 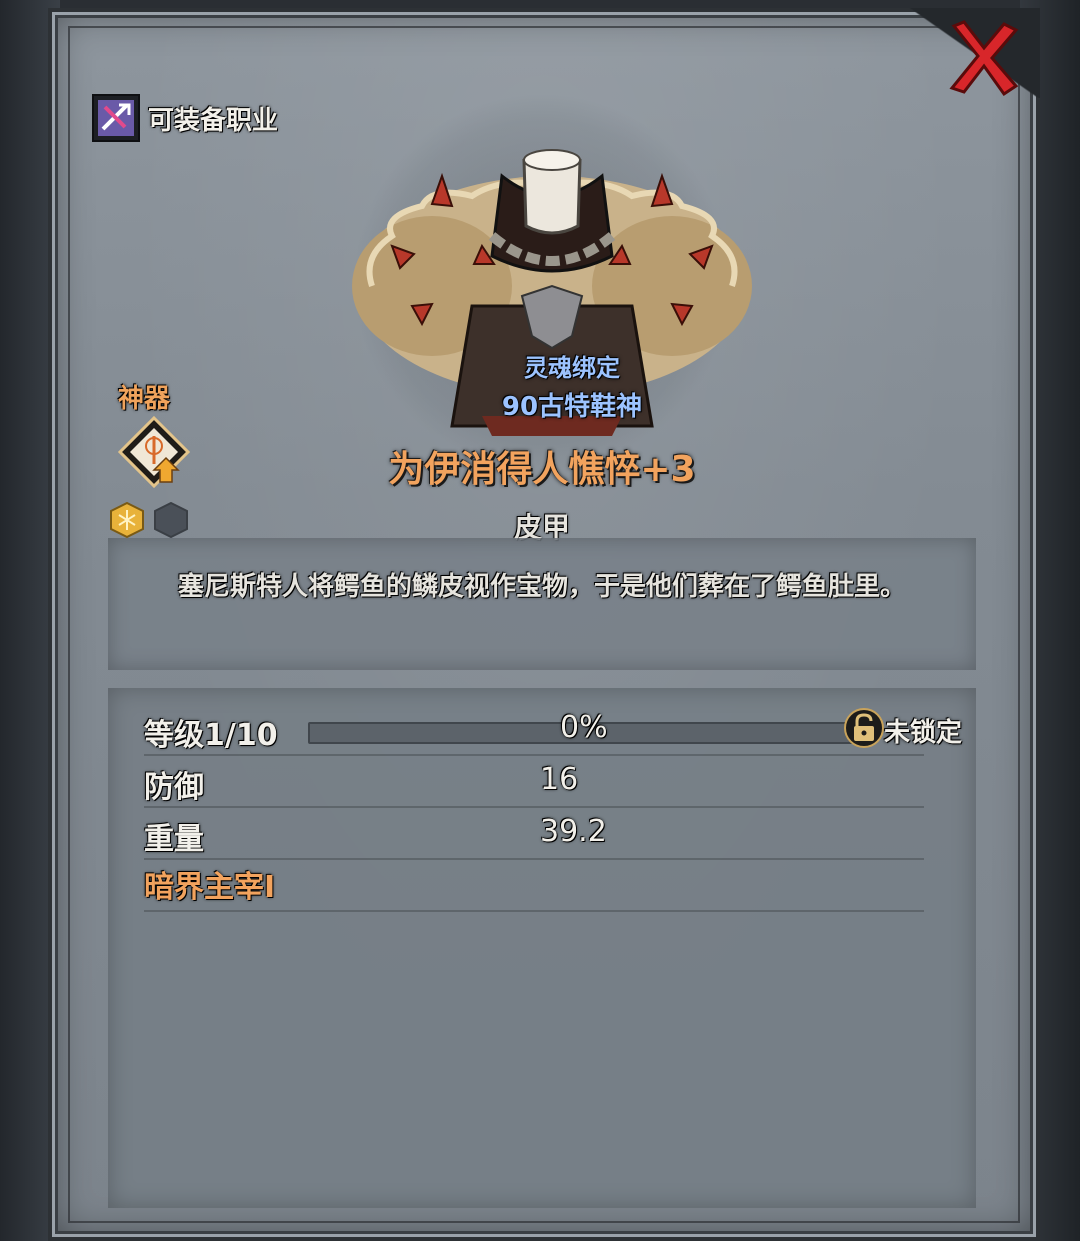 What do you see at coordinates (127, 520) in the screenshot?
I see `gold-gem-icon` at bounding box center [127, 520].